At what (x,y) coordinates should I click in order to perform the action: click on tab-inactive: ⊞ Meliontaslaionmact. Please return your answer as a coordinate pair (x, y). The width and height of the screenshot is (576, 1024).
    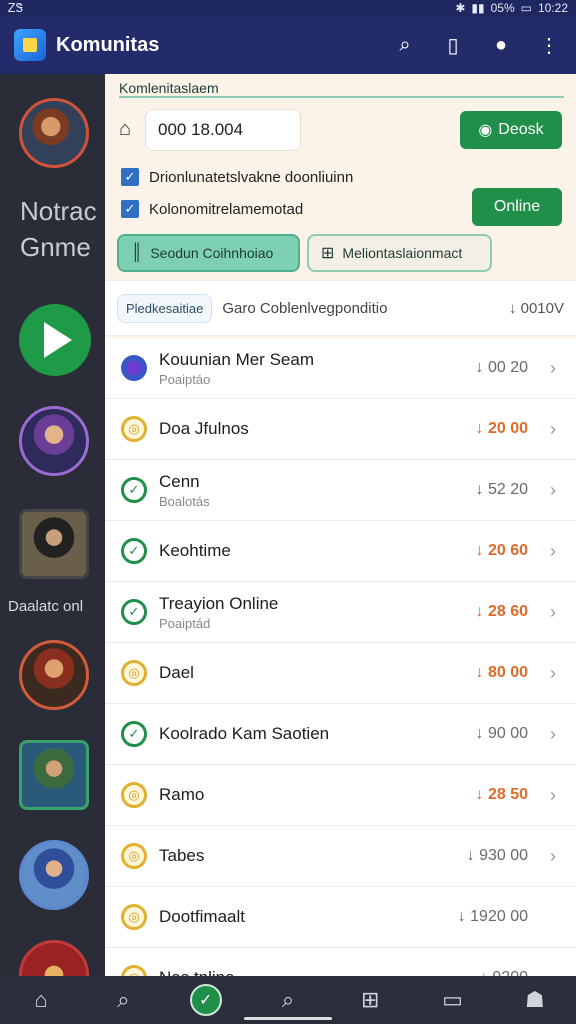
    Looking at the image, I should click on (399, 253).